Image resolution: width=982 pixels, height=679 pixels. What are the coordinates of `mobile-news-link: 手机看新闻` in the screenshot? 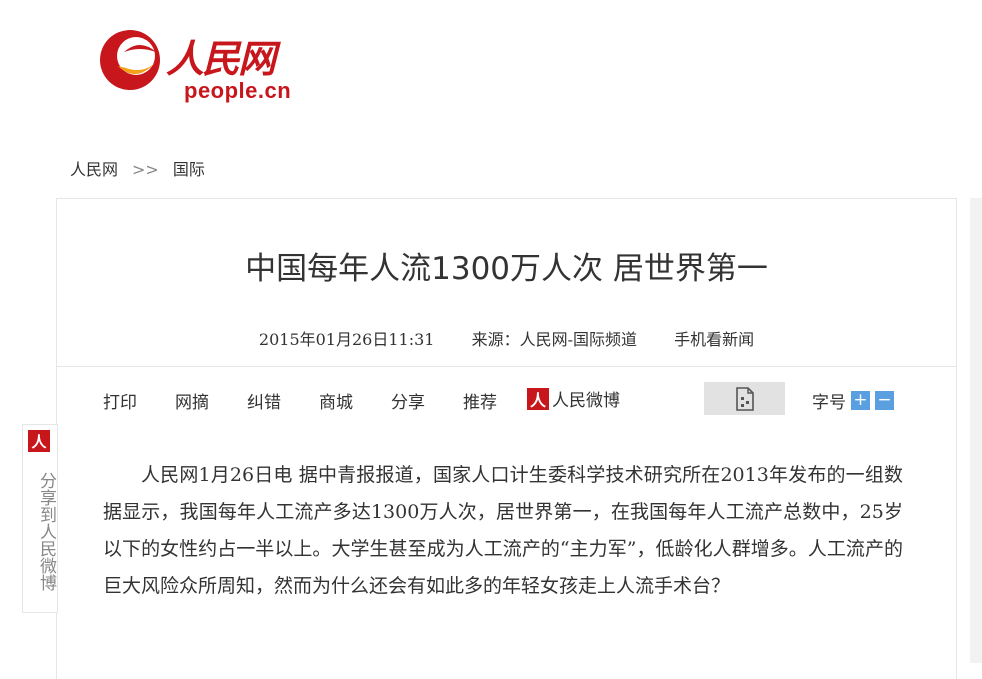 It's located at (714, 339).